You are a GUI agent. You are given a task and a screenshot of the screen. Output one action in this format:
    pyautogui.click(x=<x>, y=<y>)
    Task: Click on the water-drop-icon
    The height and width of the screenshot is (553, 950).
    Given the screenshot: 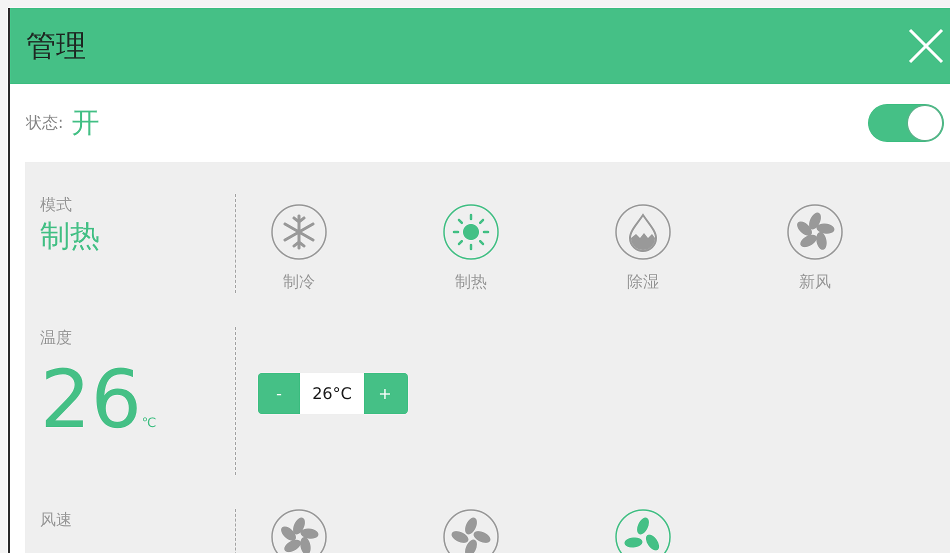 What is the action you would take?
    pyautogui.click(x=643, y=232)
    